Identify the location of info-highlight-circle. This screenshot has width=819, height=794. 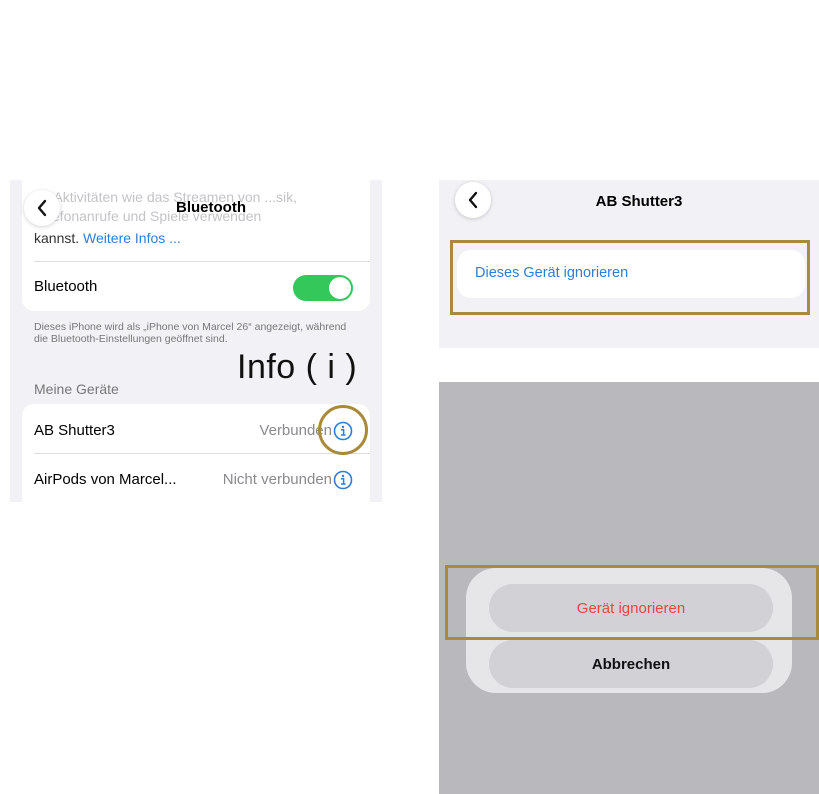
(343, 430).